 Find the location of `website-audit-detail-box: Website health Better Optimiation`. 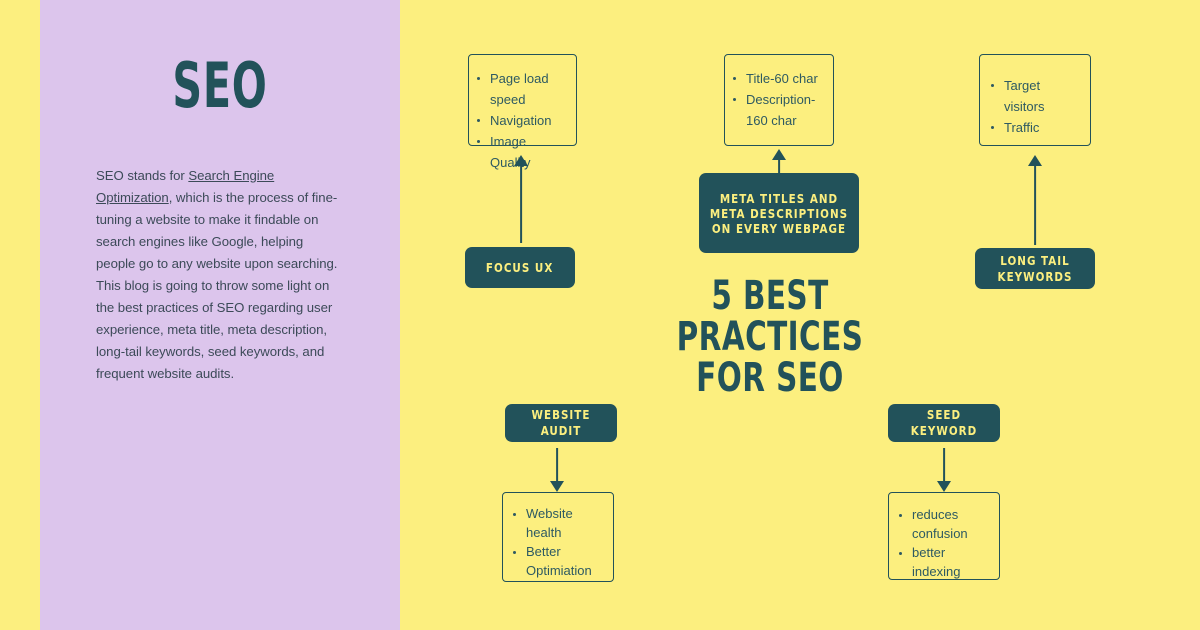

website-audit-detail-box: Website health Better Optimiation is located at coordinates (558, 537).